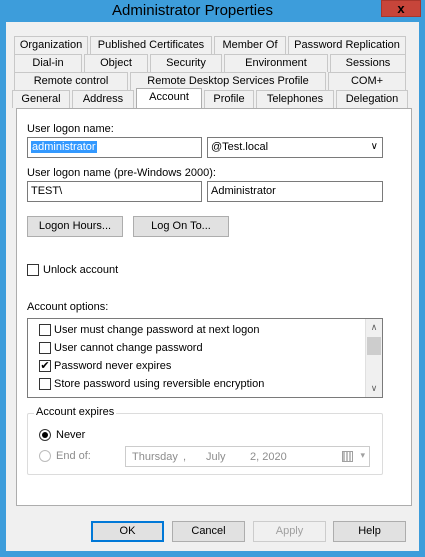 This screenshot has width=425, height=557. Describe the element at coordinates (114, 191) in the screenshot. I see `pre2000-domain-field: TEST\` at that location.